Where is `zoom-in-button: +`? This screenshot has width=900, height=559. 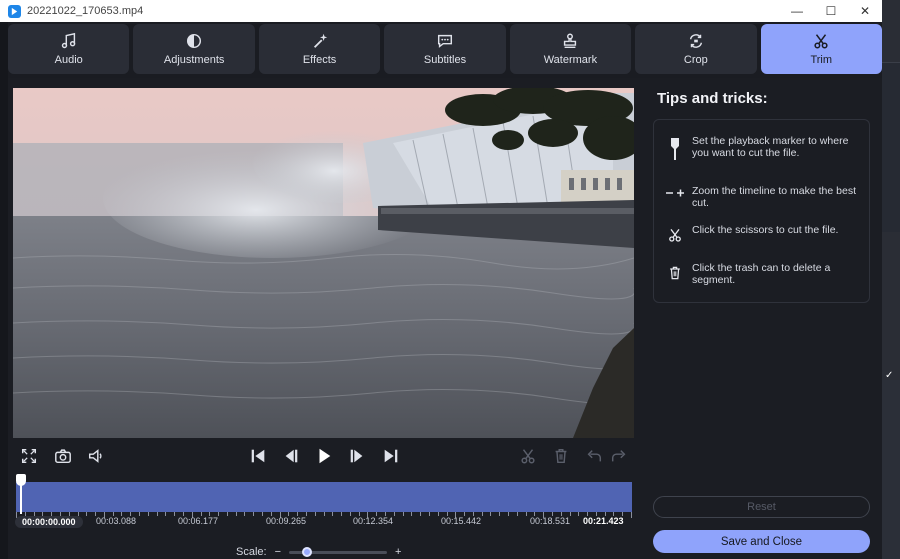 zoom-in-button: + is located at coordinates (398, 552).